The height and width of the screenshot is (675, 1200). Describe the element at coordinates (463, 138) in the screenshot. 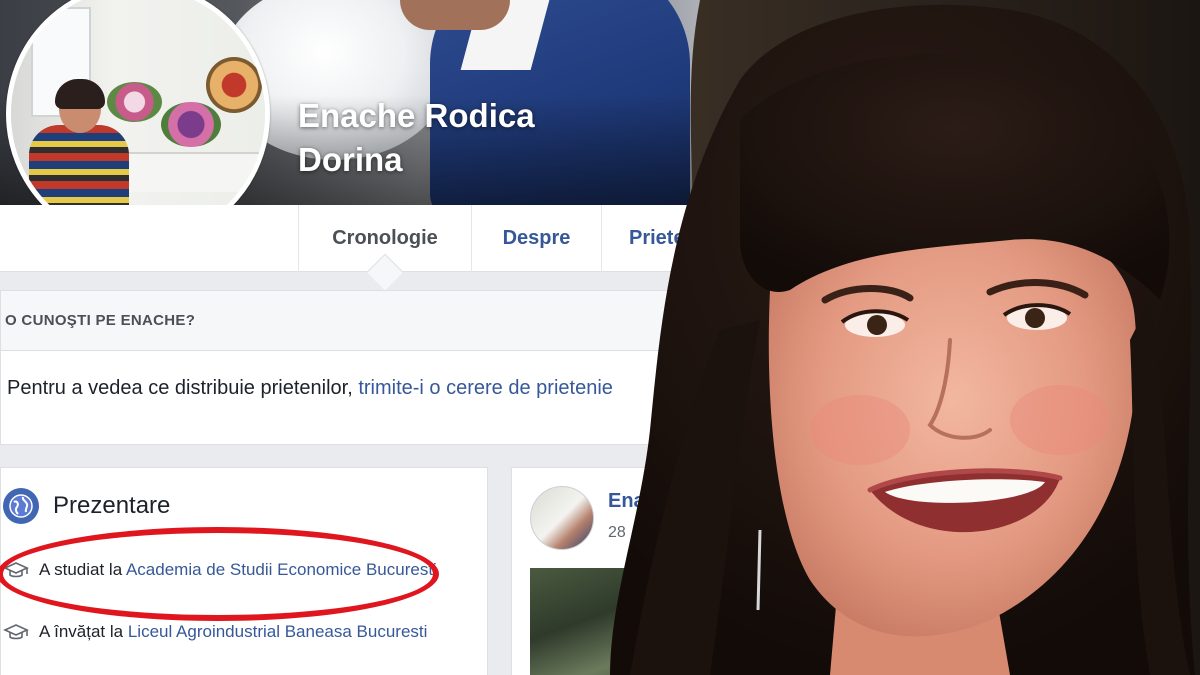

I see `profile-name: Enache Rodica Dorina` at that location.